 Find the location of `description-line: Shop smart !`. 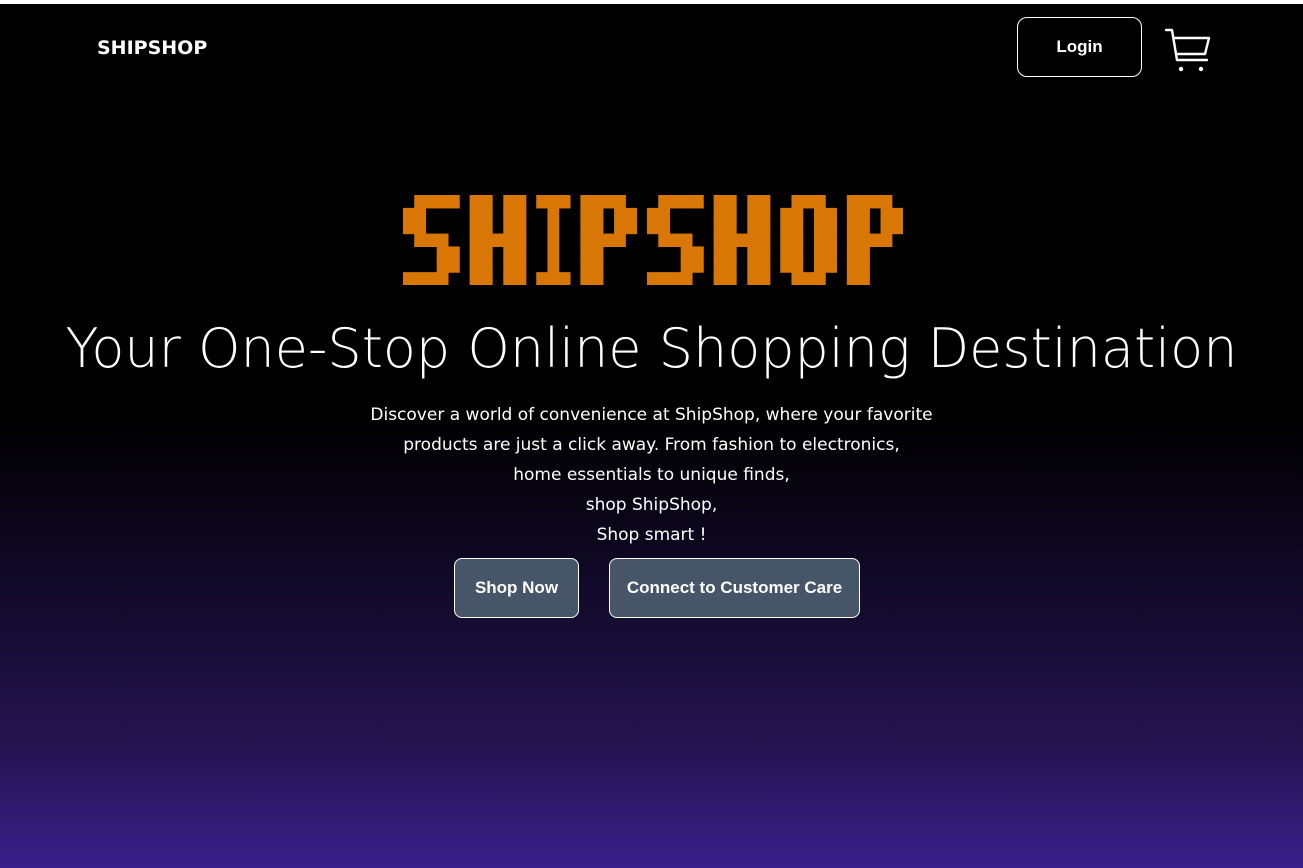

description-line: Shop smart ! is located at coordinates (651, 535).